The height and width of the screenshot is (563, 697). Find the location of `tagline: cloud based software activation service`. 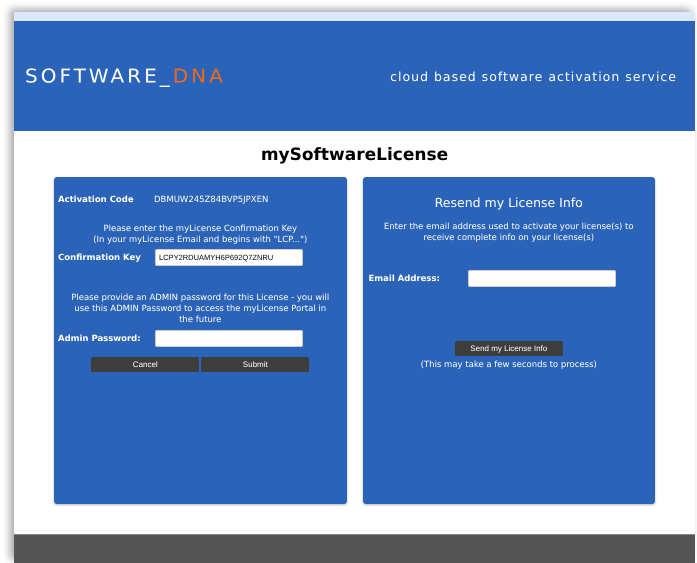

tagline: cloud based software activation service is located at coordinates (533, 76).